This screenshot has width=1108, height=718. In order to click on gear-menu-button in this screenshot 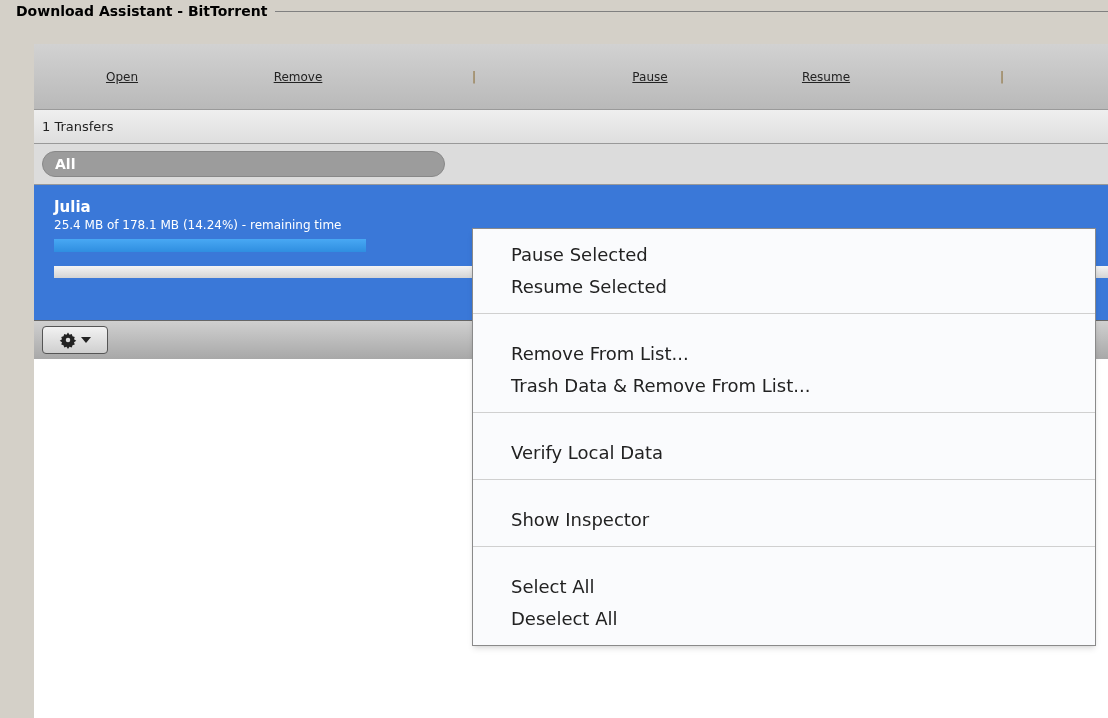, I will do `click(75, 340)`.